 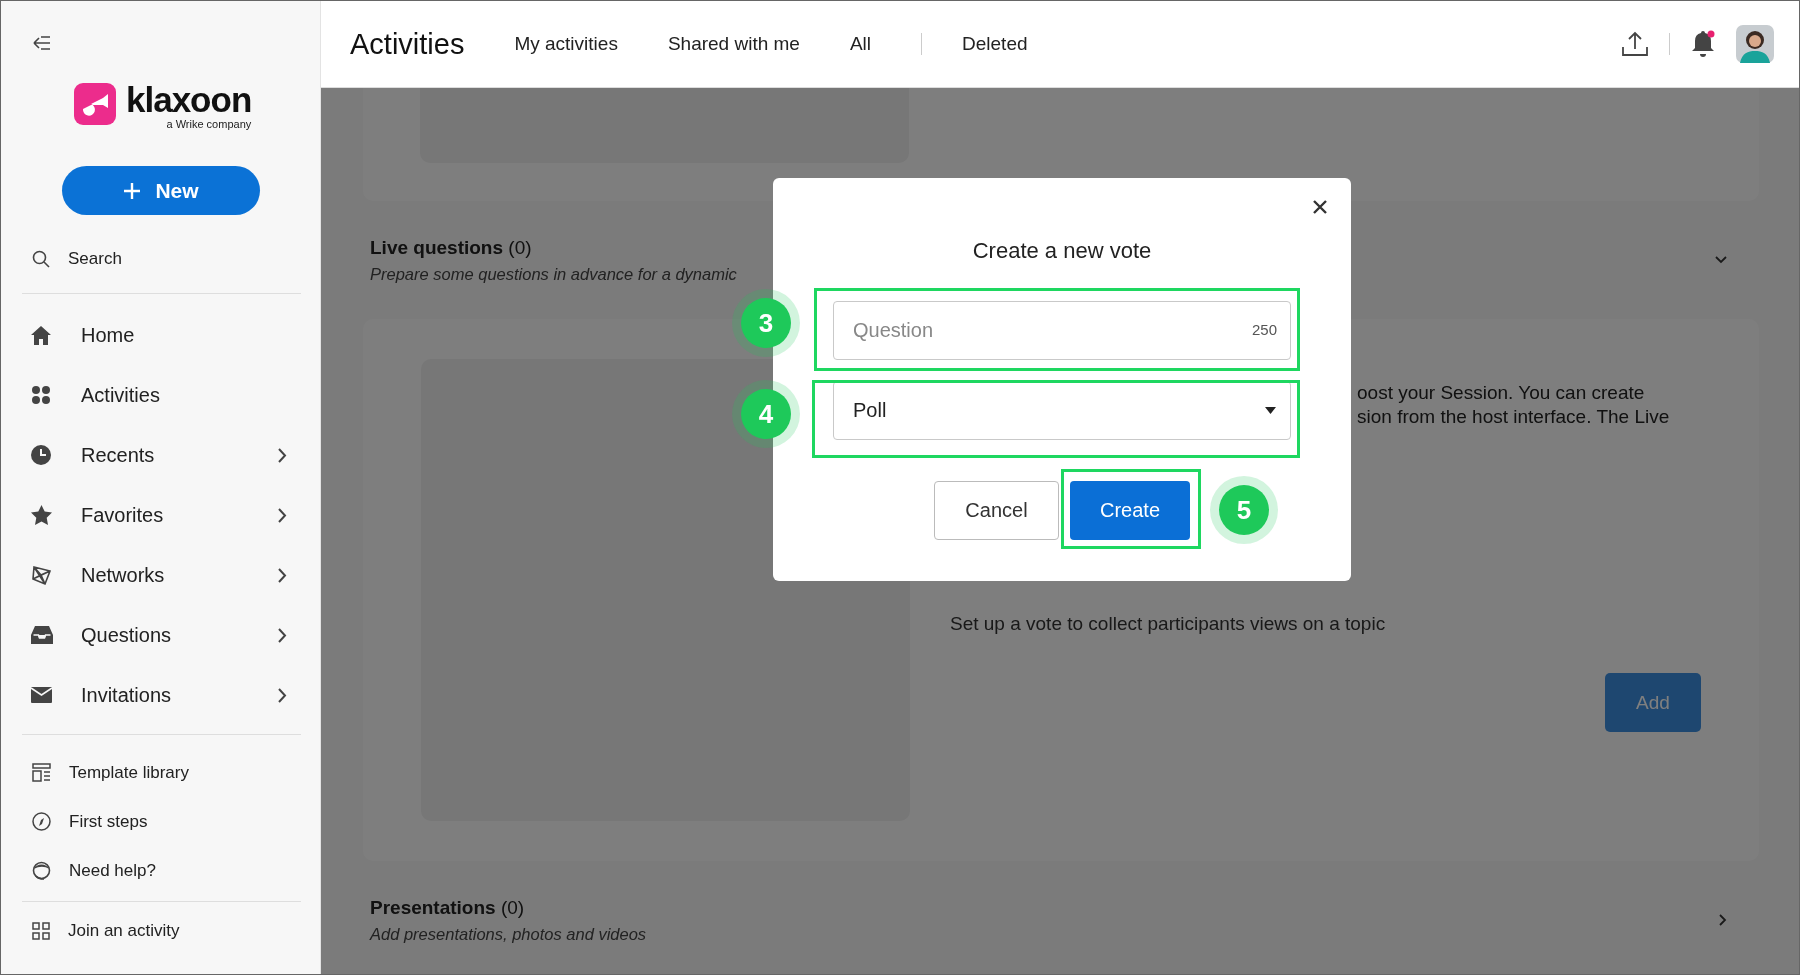 What do you see at coordinates (995, 44) in the screenshot?
I see `tab: Deleted` at bounding box center [995, 44].